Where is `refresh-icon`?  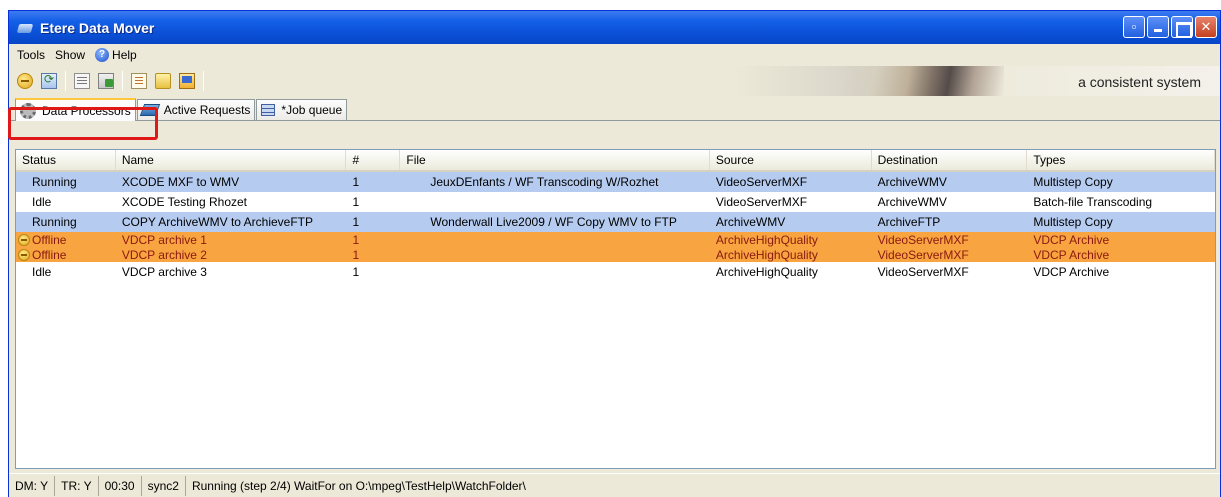
refresh-icon is located at coordinates (49, 80).